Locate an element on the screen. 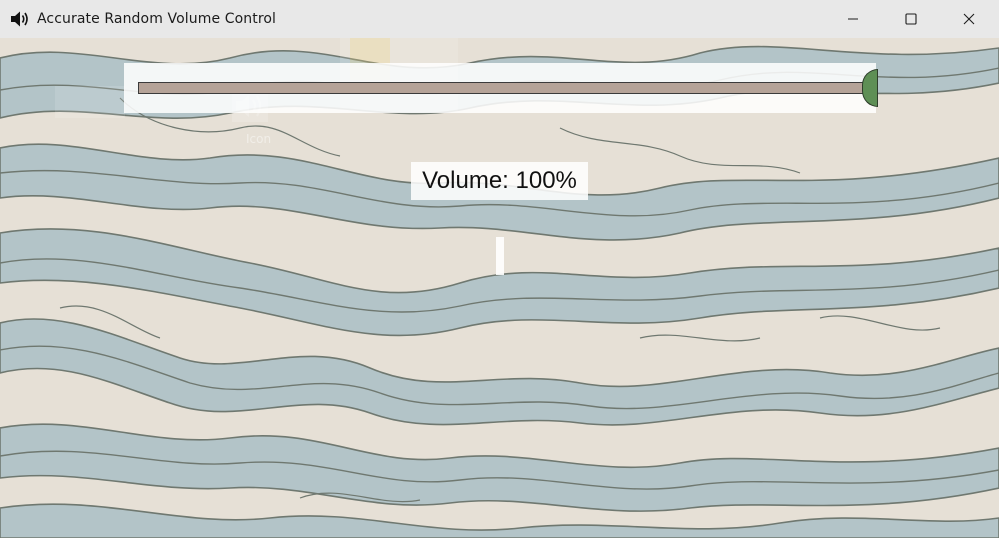 Image resolution: width=999 pixels, height=538 pixels. volume-slider-panel is located at coordinates (501, 88).